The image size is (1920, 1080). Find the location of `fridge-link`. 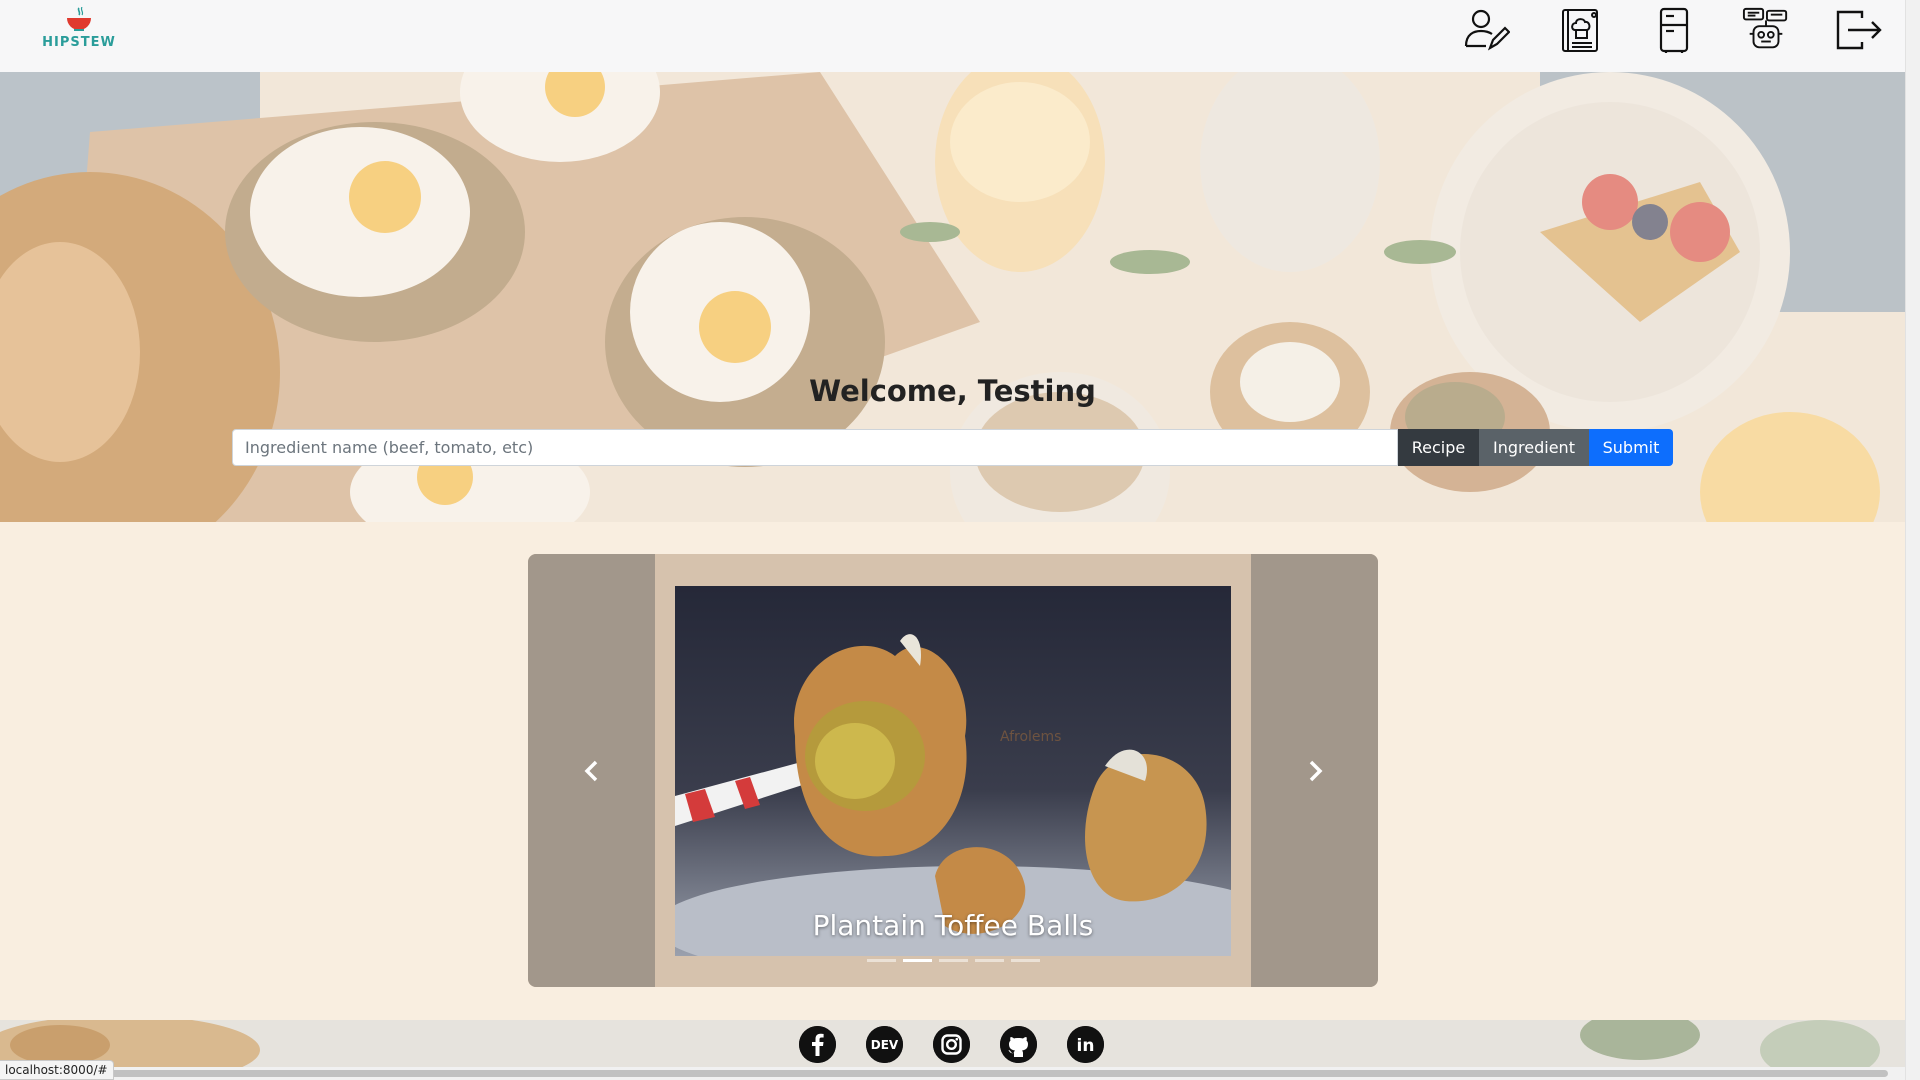

fridge-link is located at coordinates (1674, 30).